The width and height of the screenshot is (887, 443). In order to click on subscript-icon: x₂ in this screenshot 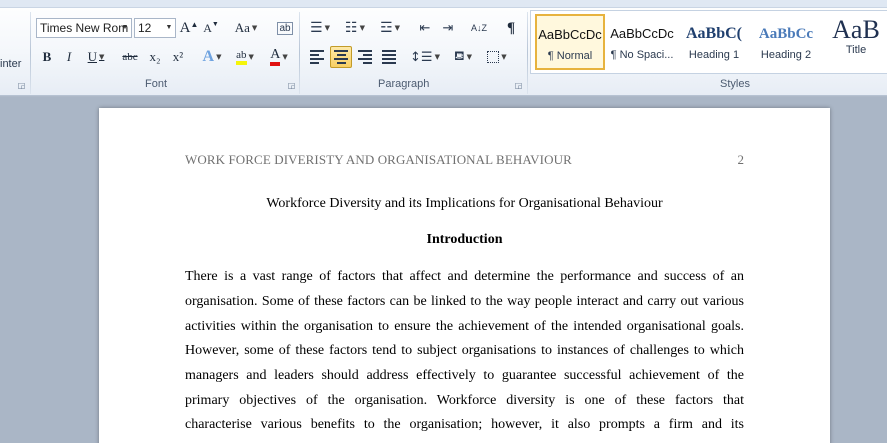, I will do `click(155, 56)`.